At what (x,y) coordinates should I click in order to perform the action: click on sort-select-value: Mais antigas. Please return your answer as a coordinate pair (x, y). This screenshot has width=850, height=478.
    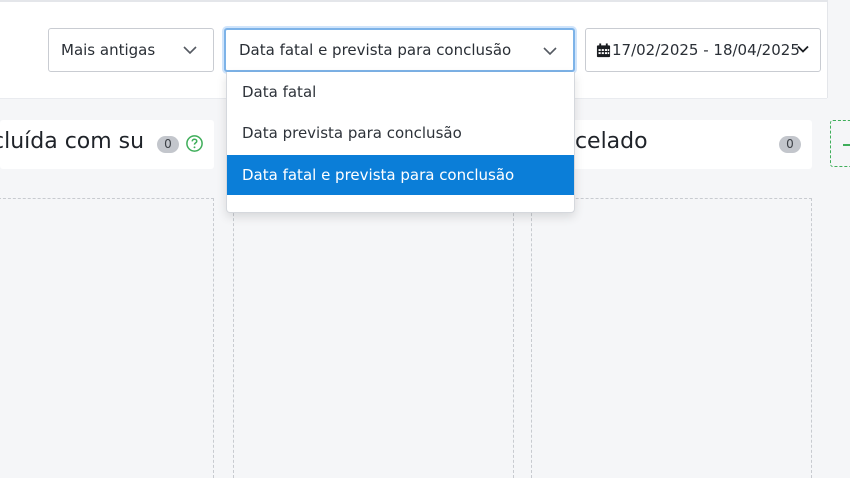
    Looking at the image, I should click on (108, 50).